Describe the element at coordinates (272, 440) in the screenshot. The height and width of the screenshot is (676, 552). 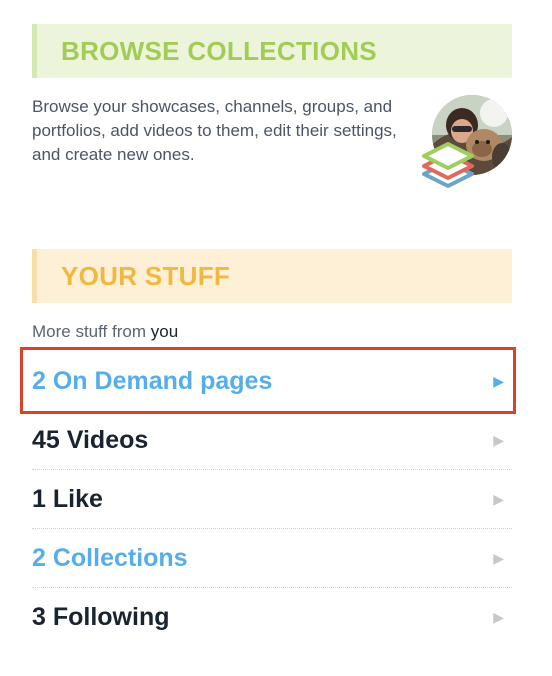
I see `stuff-item-videos: 45 Videos ▶` at that location.